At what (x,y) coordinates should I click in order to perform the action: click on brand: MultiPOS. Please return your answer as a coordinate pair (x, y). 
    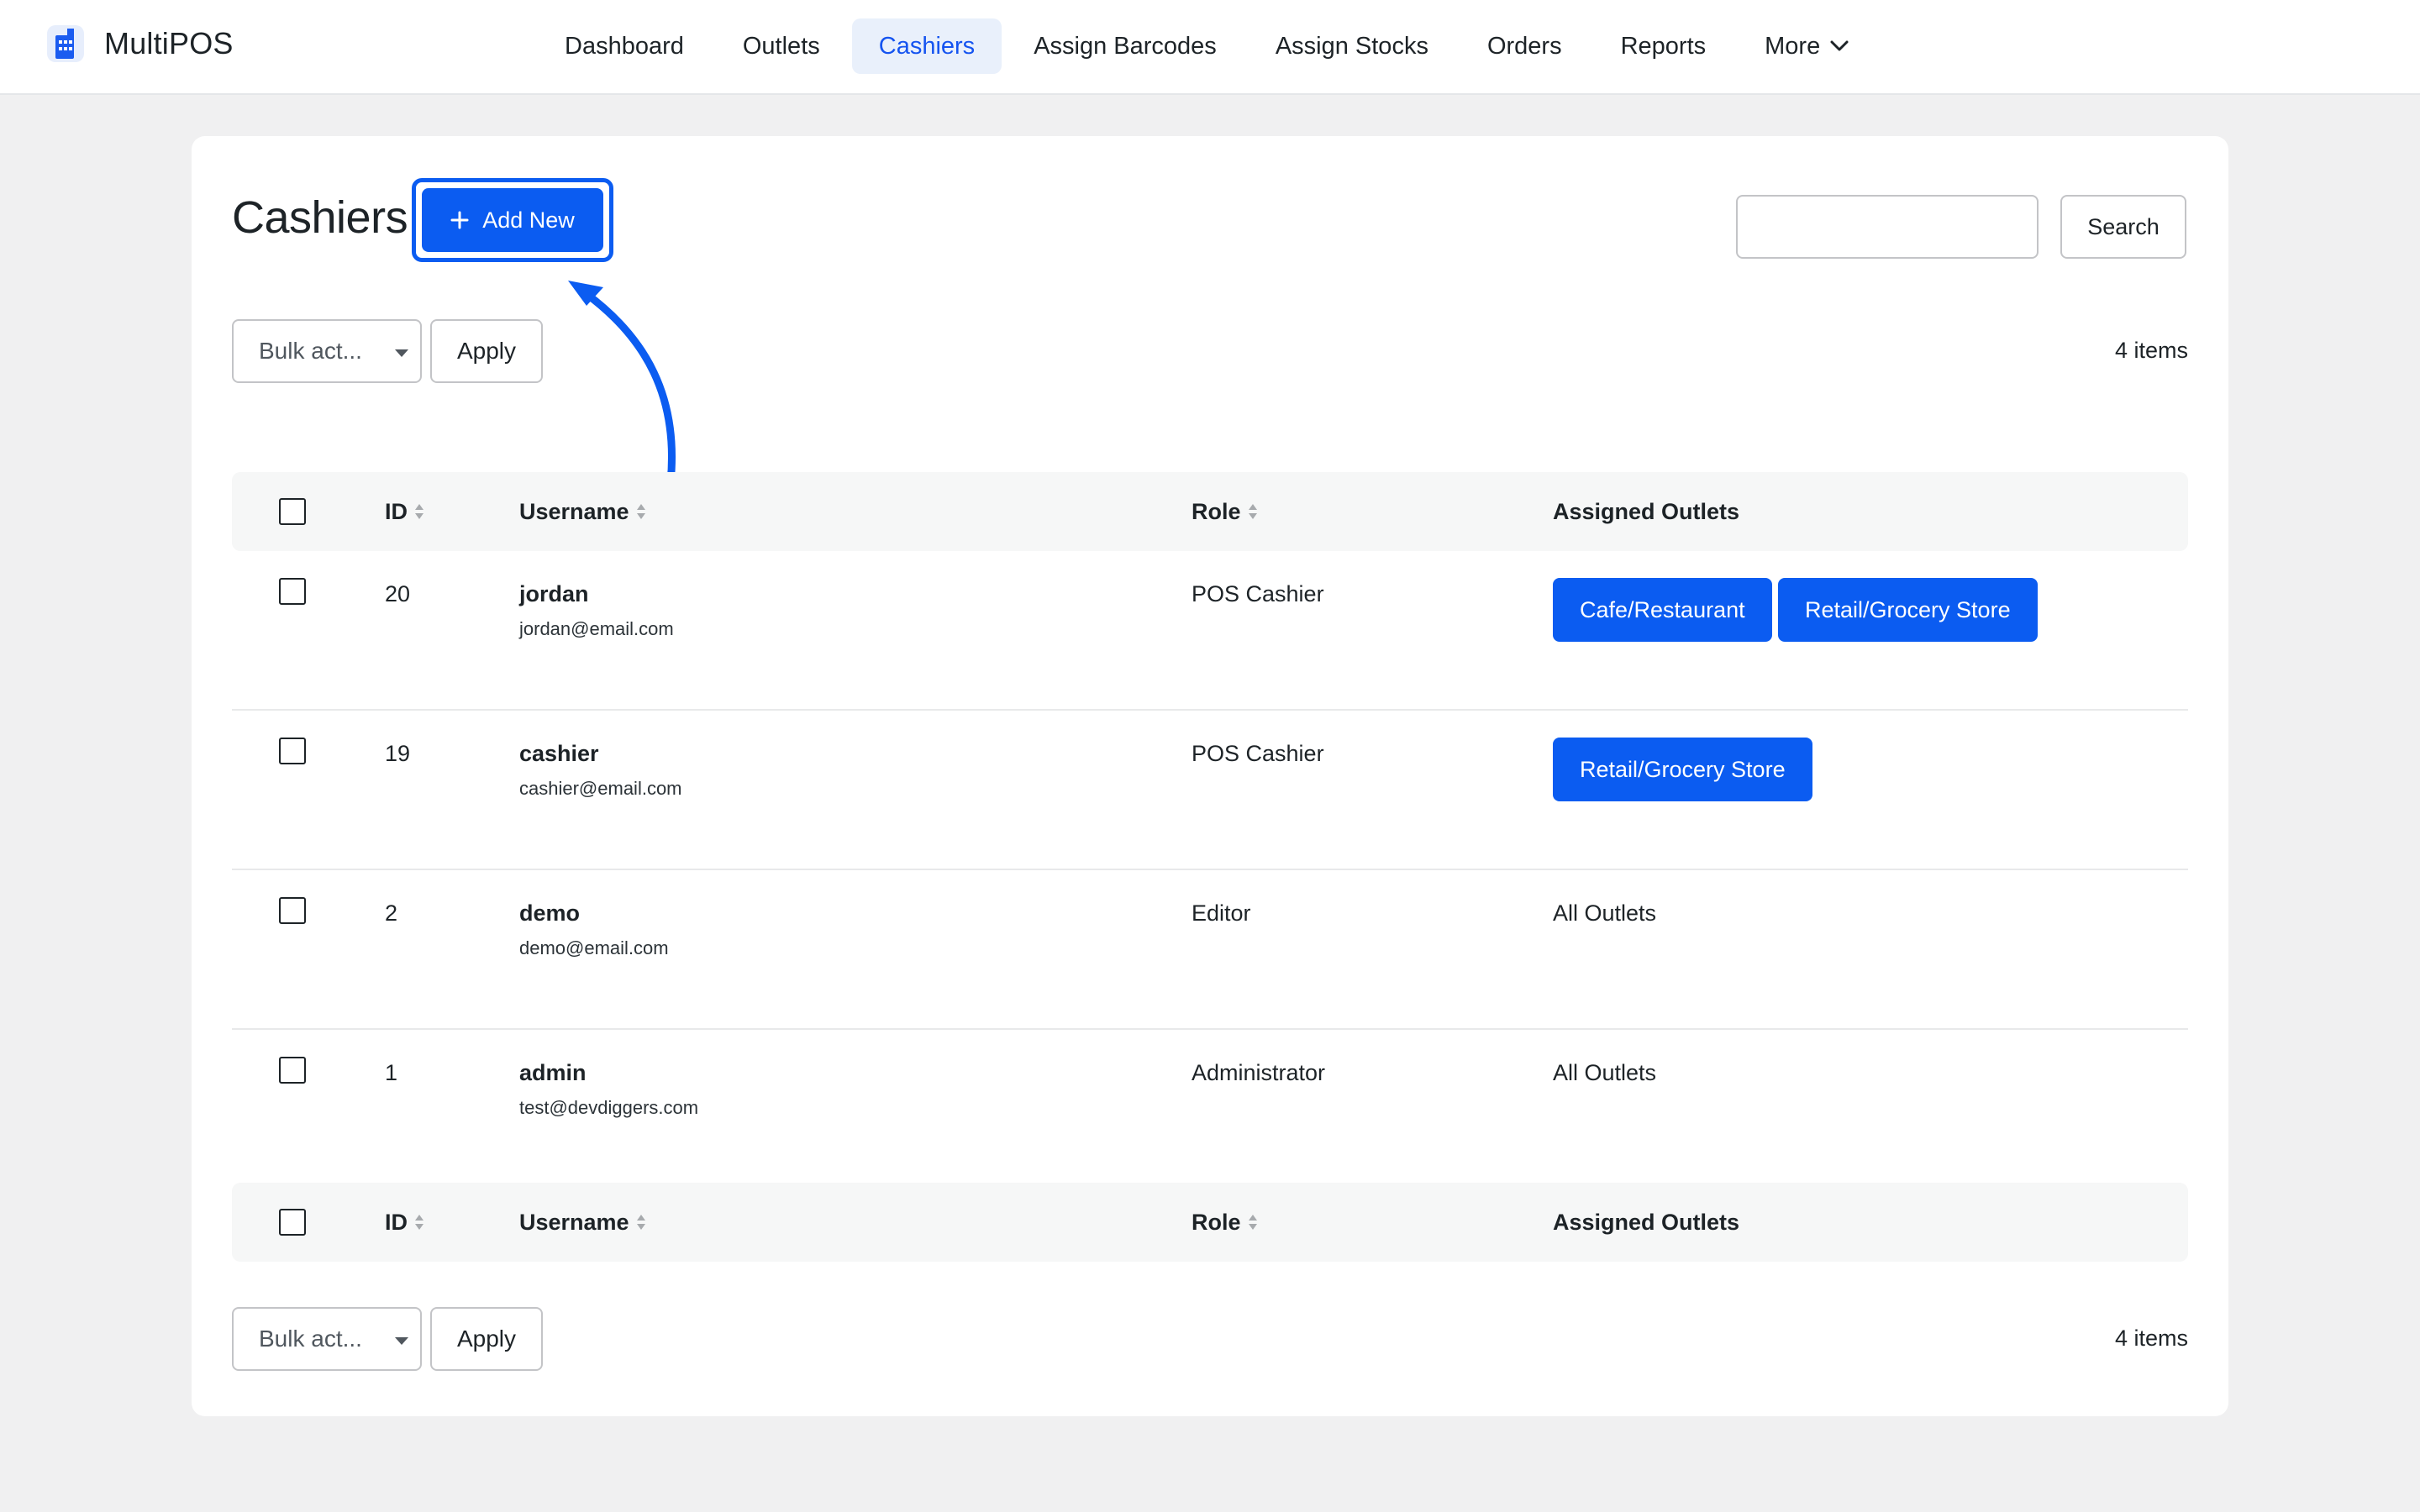
    Looking at the image, I should click on (139, 44).